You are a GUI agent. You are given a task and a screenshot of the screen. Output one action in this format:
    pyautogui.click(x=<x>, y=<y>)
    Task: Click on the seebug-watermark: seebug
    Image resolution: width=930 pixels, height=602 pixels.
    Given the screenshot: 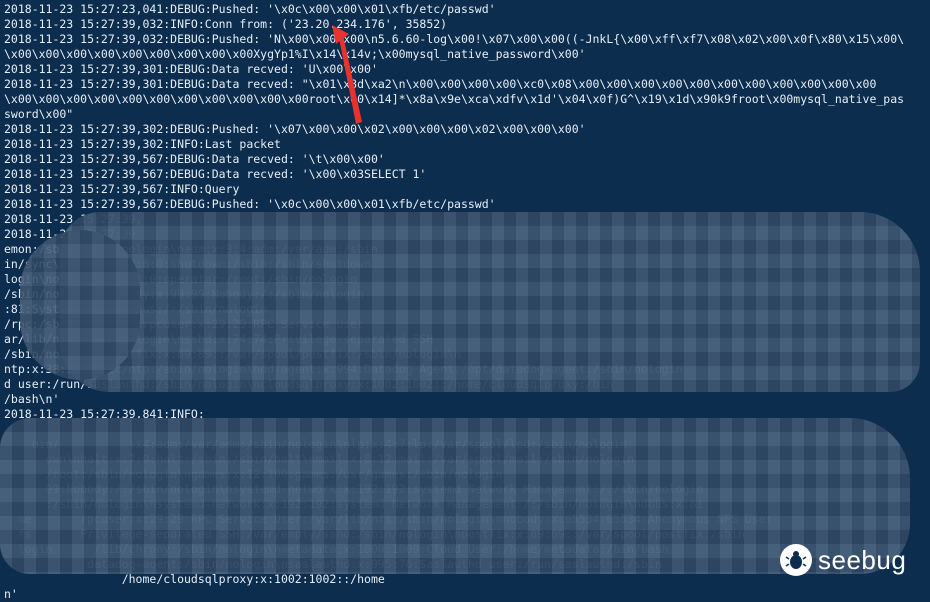 What is the action you would take?
    pyautogui.click(x=843, y=560)
    